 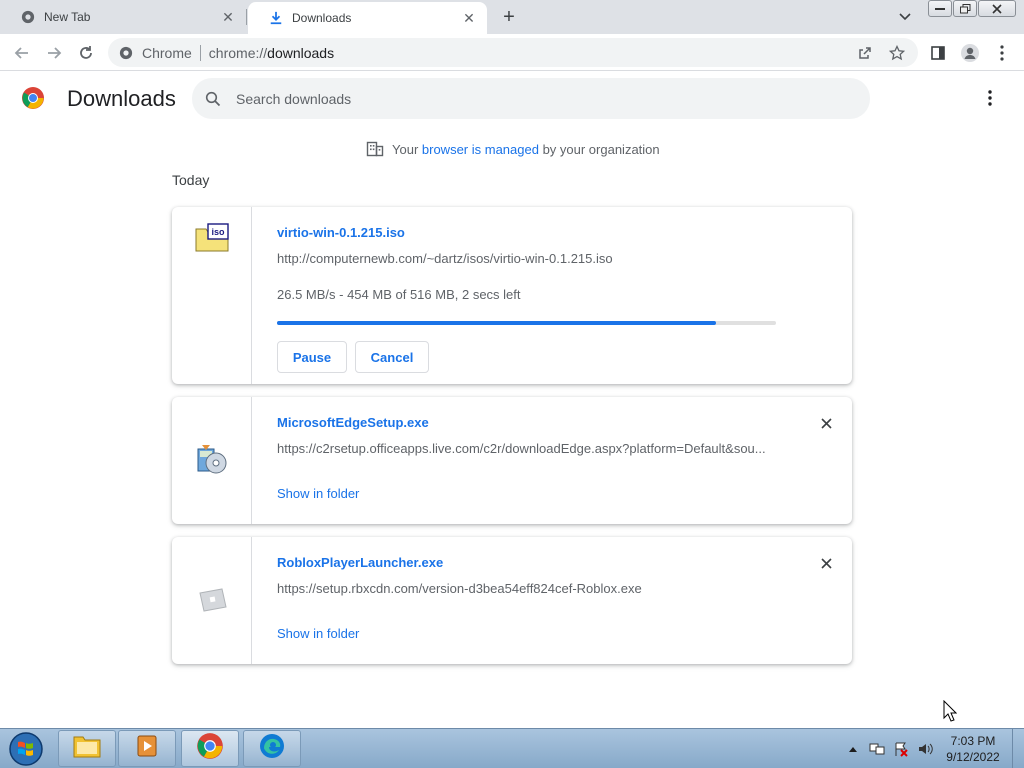 I want to click on restore-icon, so click(x=965, y=8).